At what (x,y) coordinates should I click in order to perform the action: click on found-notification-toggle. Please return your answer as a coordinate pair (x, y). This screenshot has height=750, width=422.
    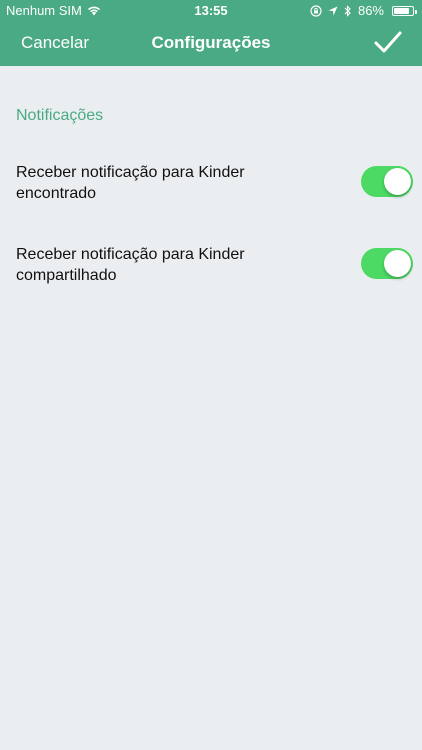
    Looking at the image, I should click on (387, 181).